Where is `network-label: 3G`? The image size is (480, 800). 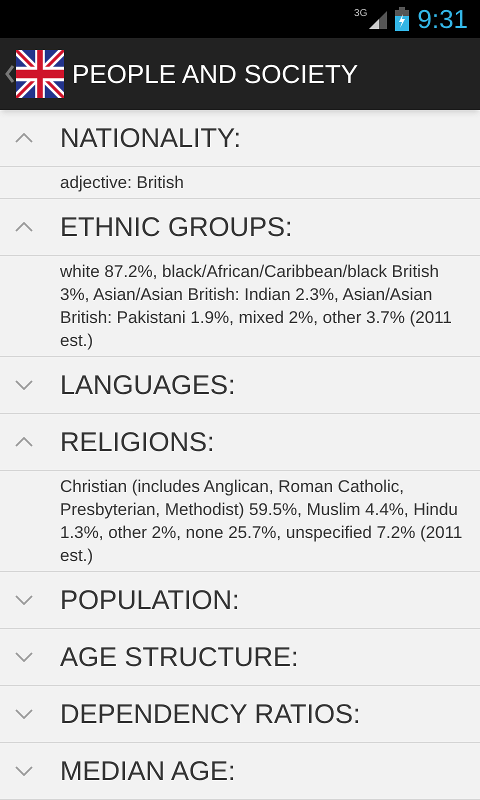 network-label: 3G is located at coordinates (361, 14).